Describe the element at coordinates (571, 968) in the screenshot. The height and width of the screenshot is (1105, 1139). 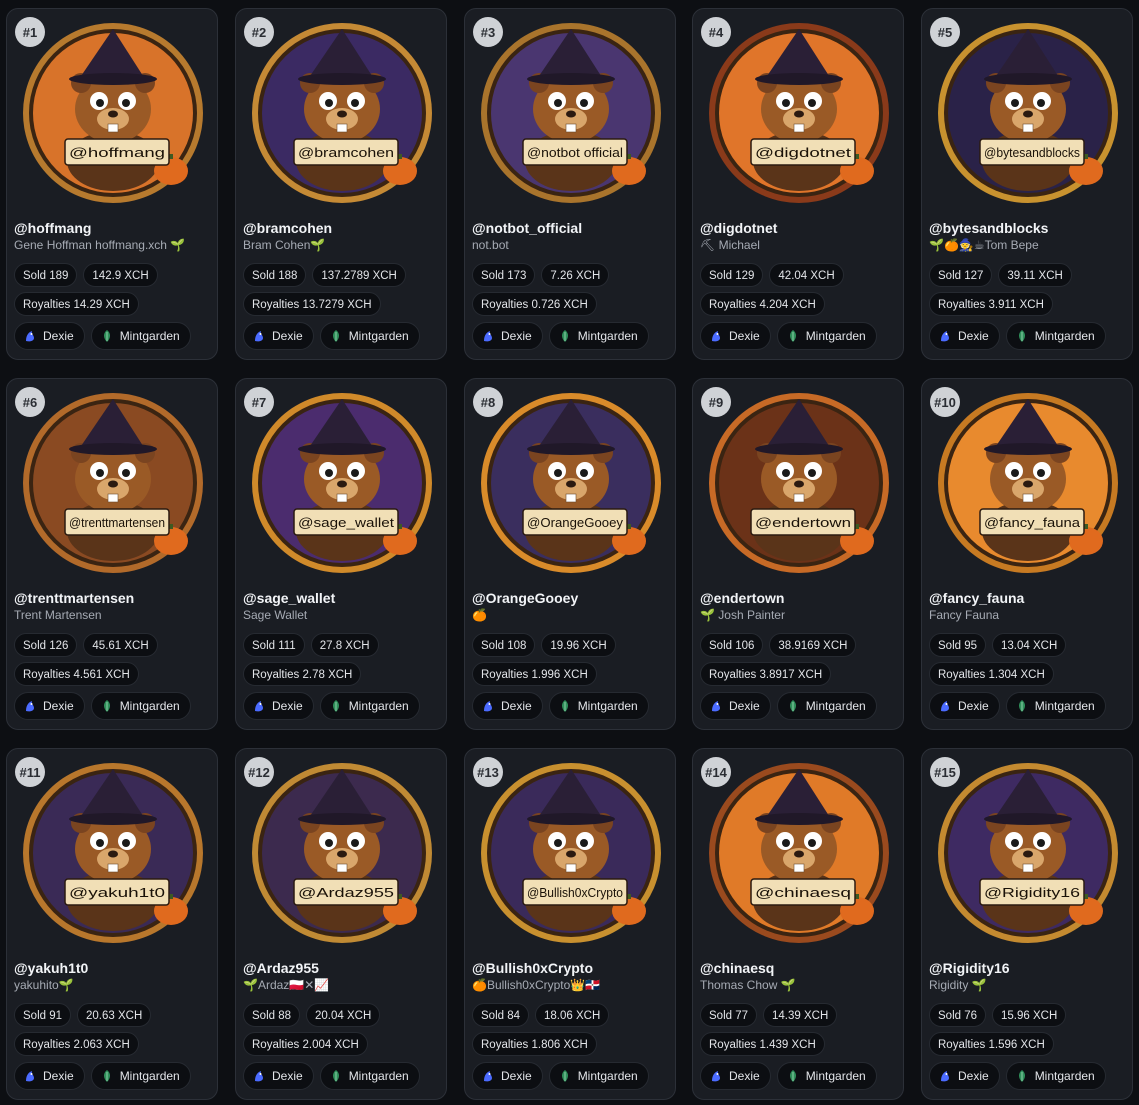
I see `creator-handle: @Bullish0xCrypto` at that location.